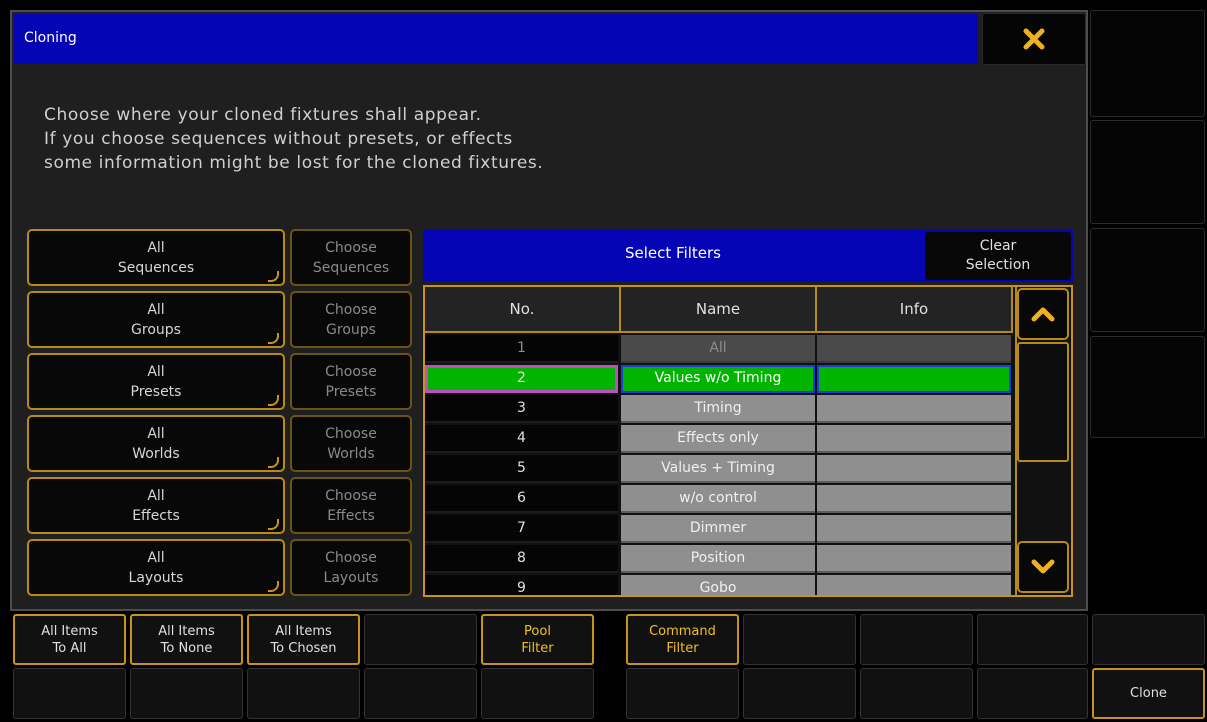  I want to click on row-no: 6, so click(521, 499).